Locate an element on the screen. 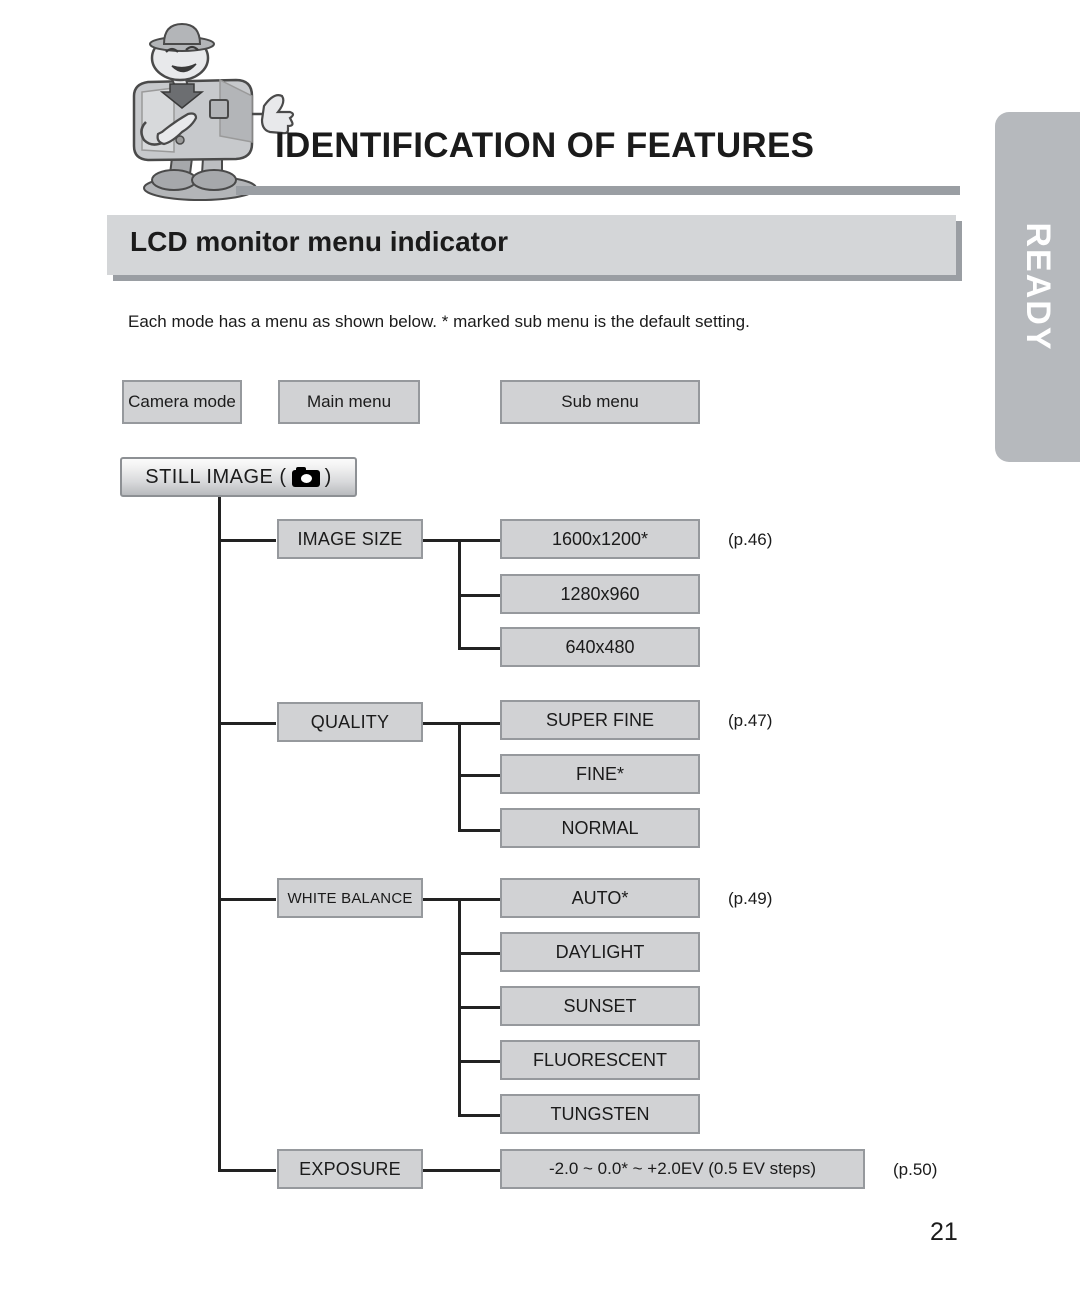 The image size is (1080, 1295). legend-main-menu: Main menu is located at coordinates (349, 402).